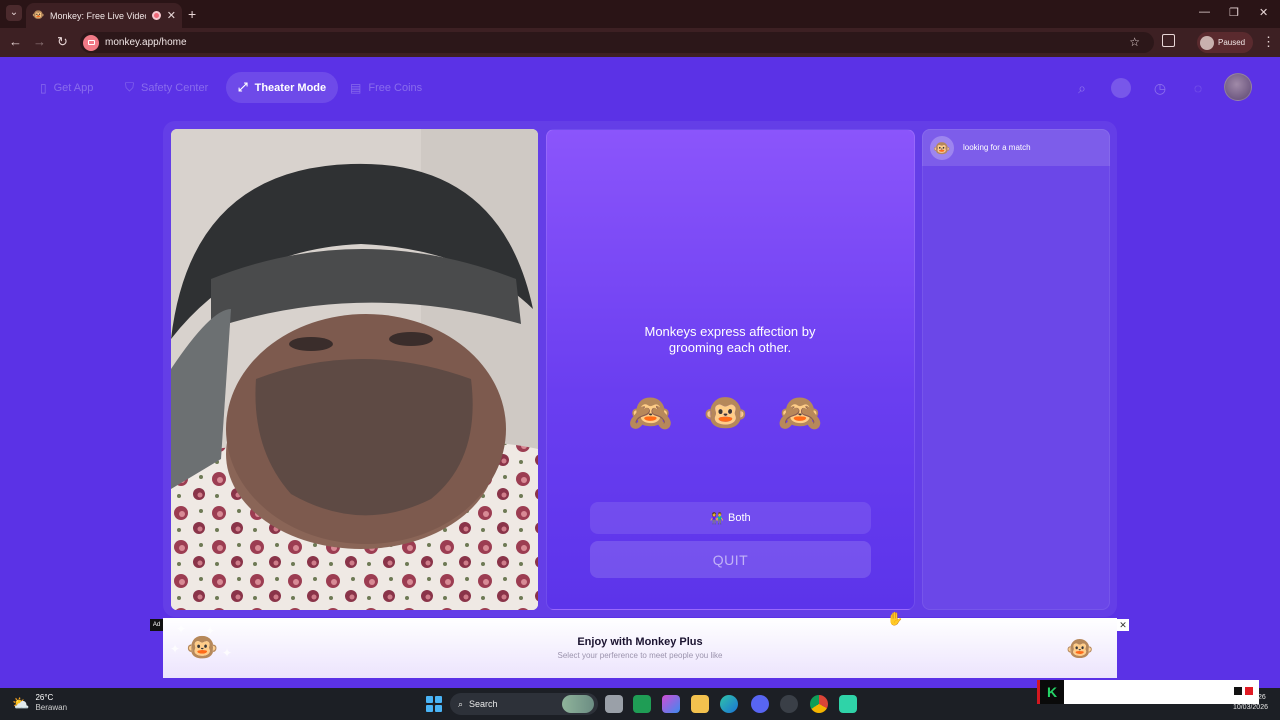  Describe the element at coordinates (51, 707) in the screenshot. I see `weather-desc: Berawan` at that location.